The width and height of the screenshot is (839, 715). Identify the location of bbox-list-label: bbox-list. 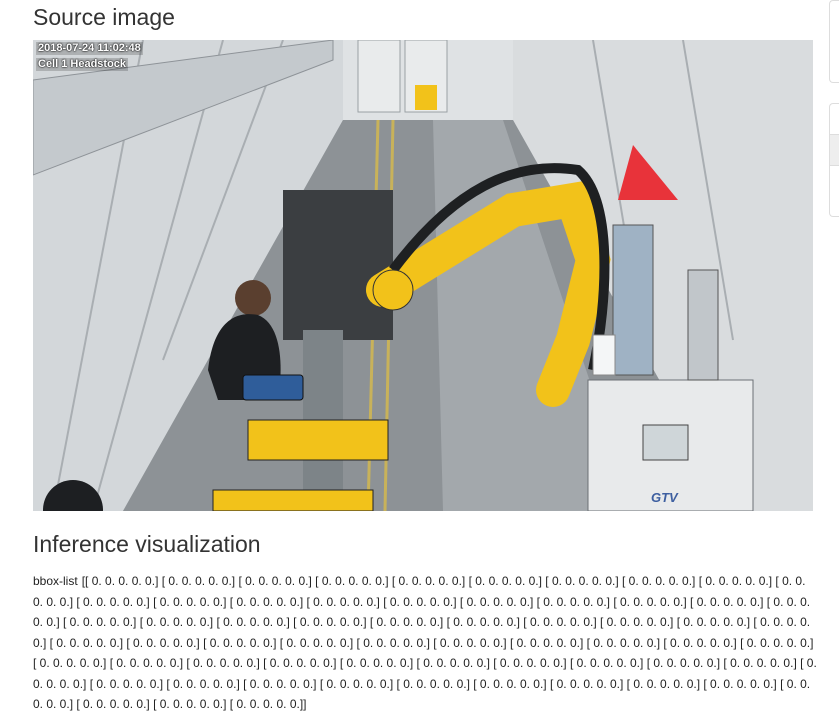
(55, 581).